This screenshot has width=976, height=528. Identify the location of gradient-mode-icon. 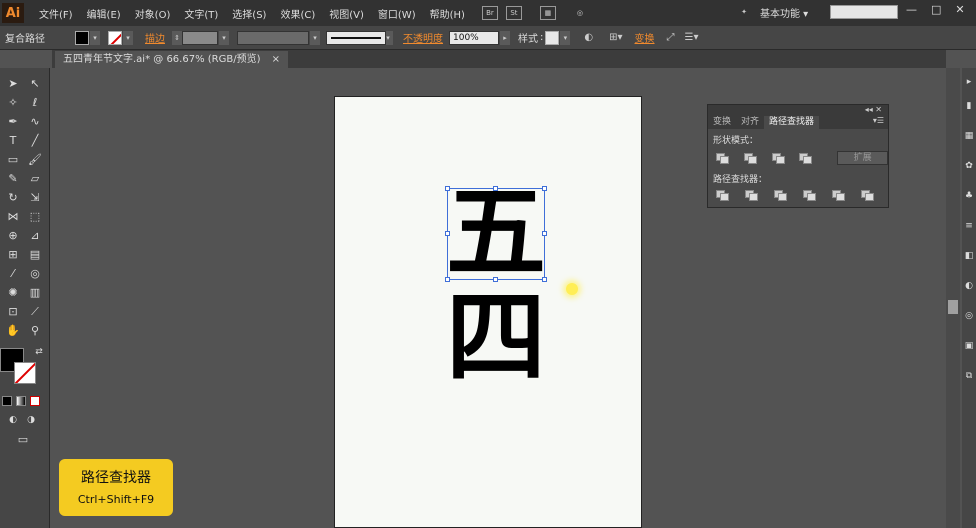
(21, 401).